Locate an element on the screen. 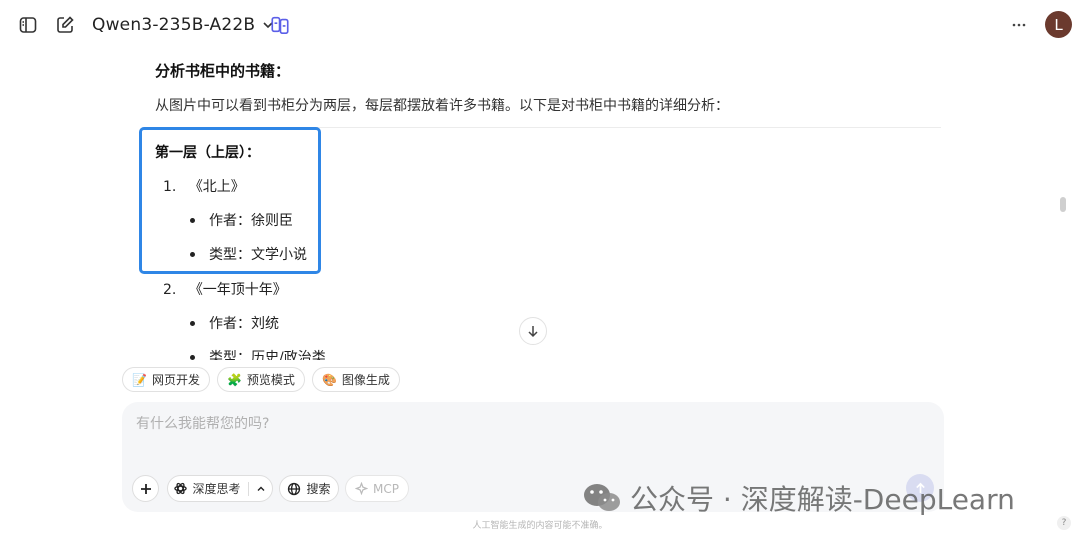  new-chat-icon is located at coordinates (65, 25).